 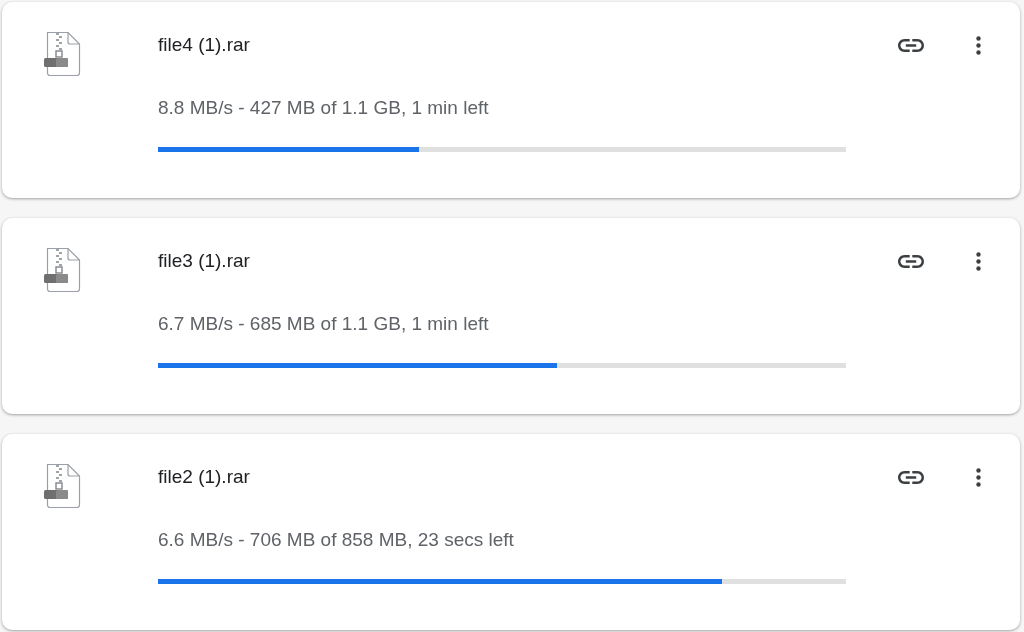 What do you see at coordinates (204, 261) in the screenshot?
I see `file-name-link: file3 (1).rar` at bounding box center [204, 261].